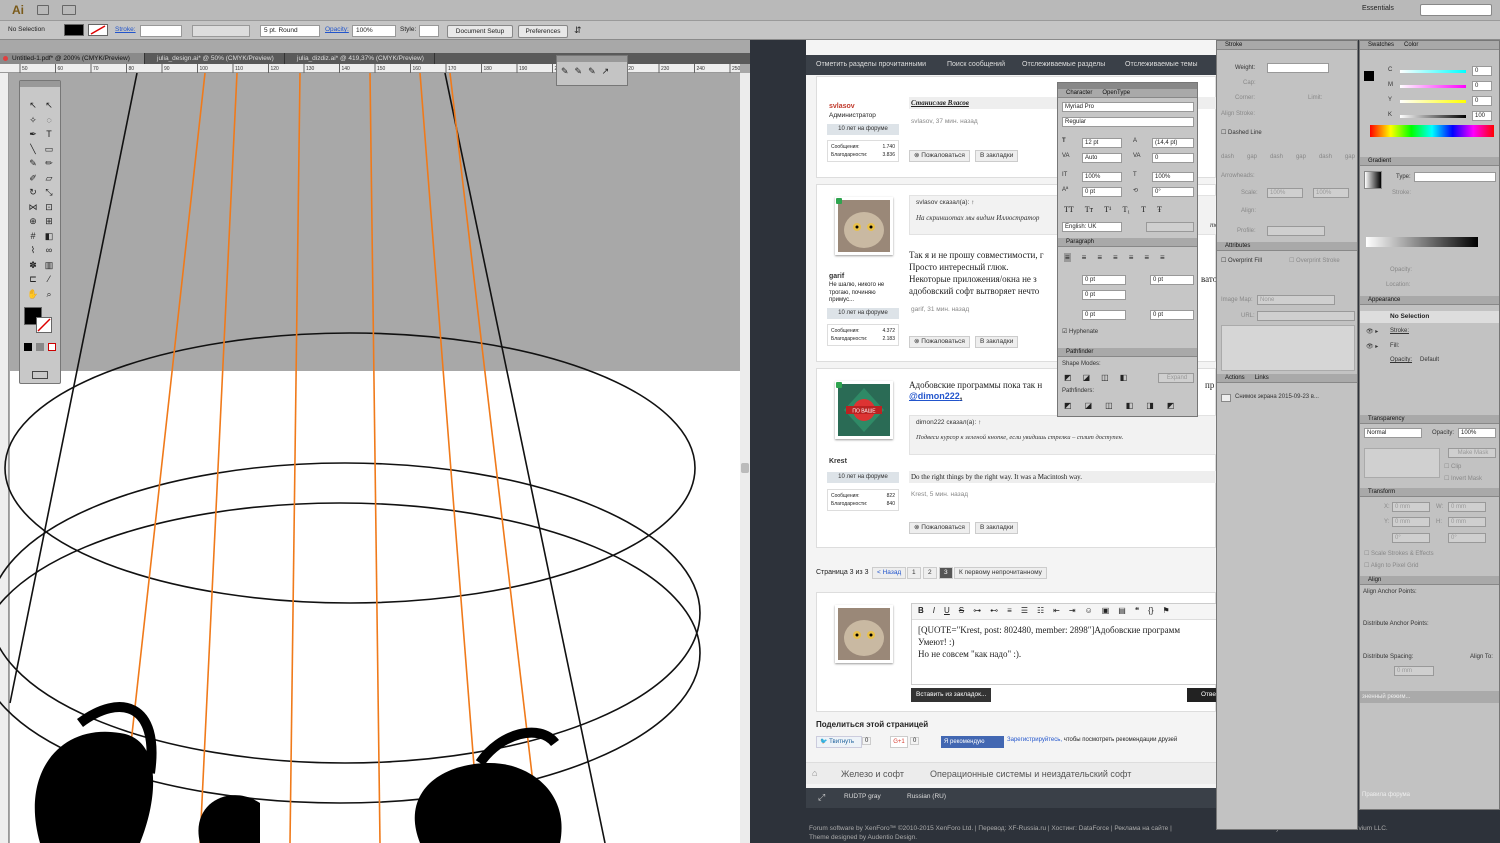 The height and width of the screenshot is (843, 1500). I want to click on mention-link: @dimon222,, so click(935, 396).